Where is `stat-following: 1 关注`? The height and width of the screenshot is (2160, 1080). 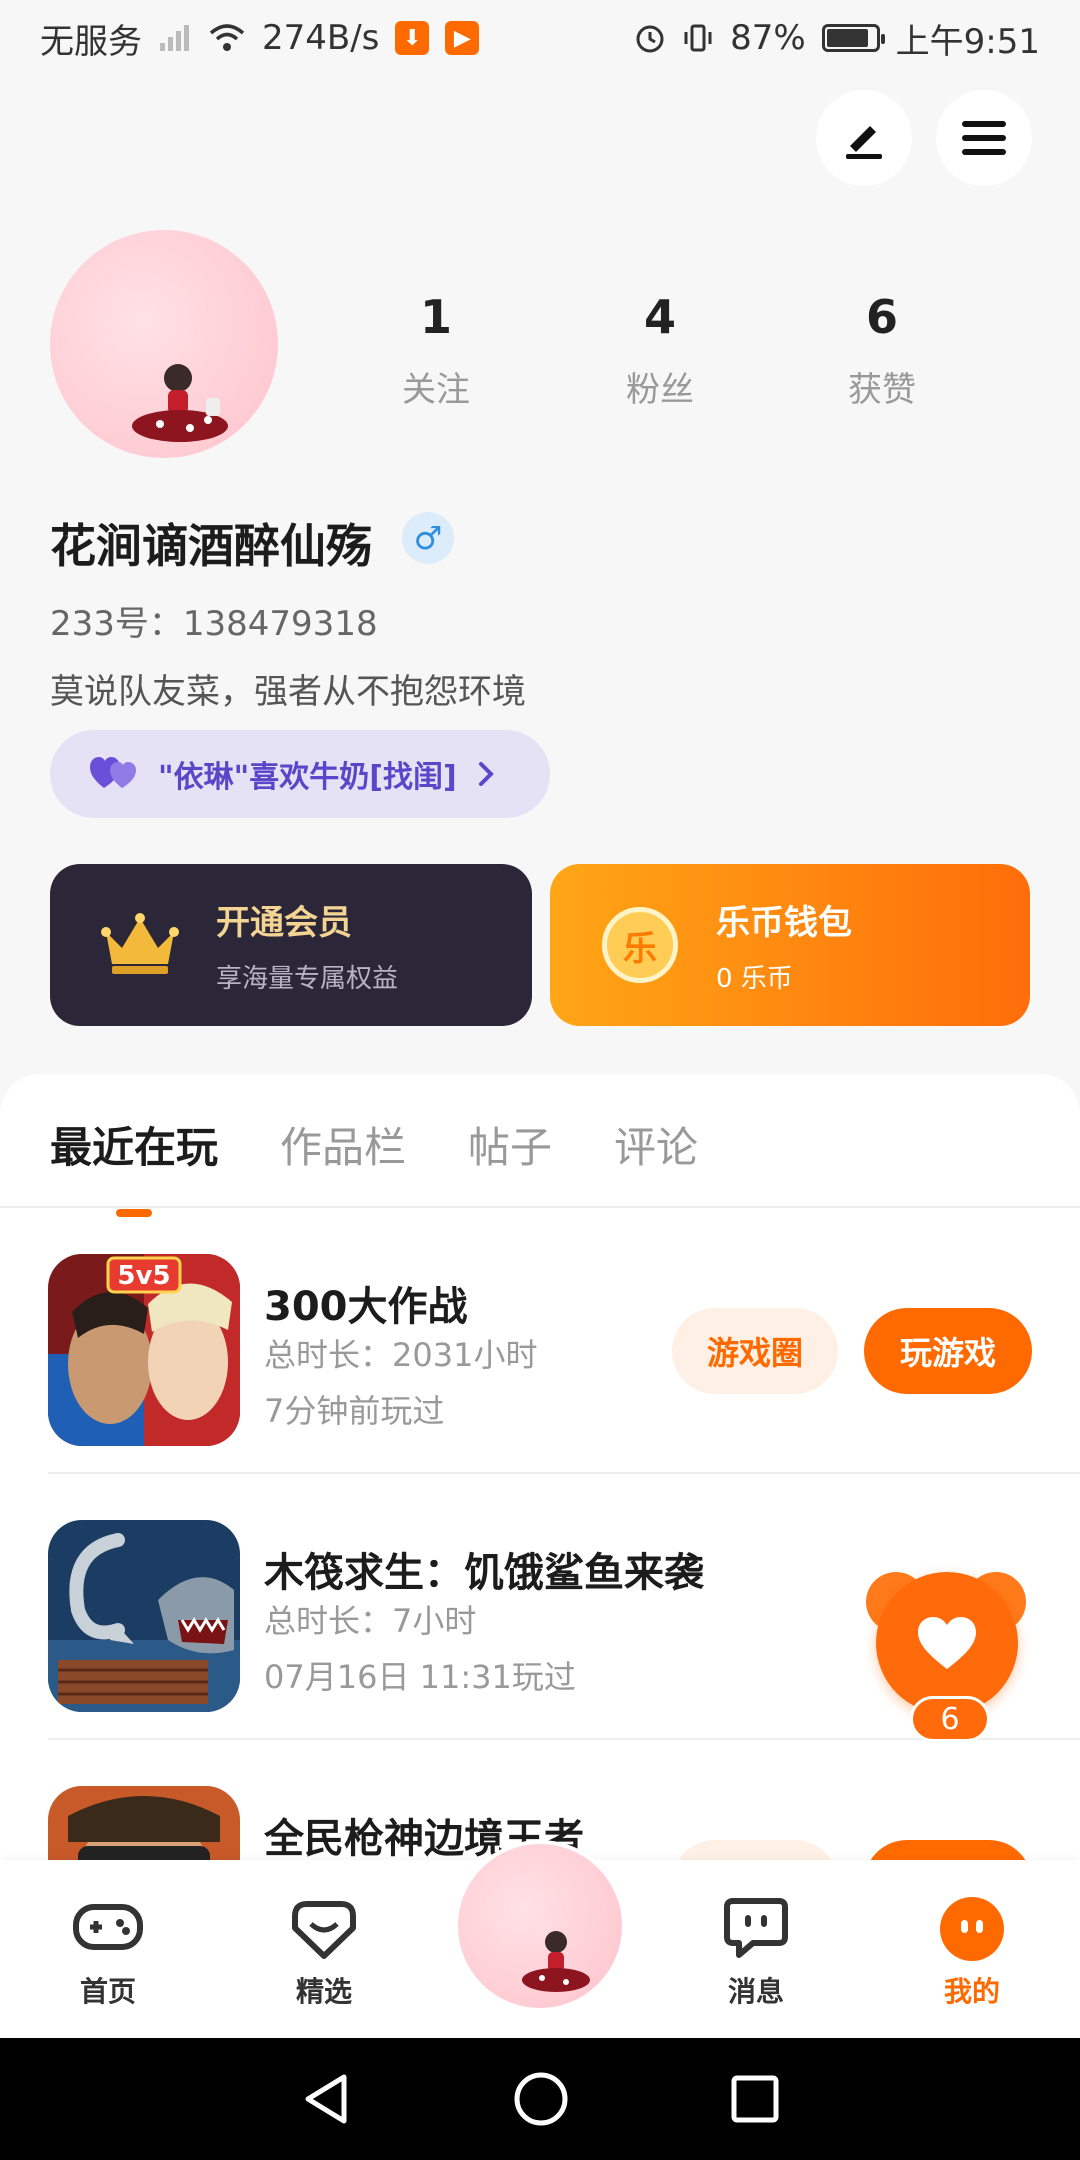
stat-following: 1 关注 is located at coordinates (436, 350).